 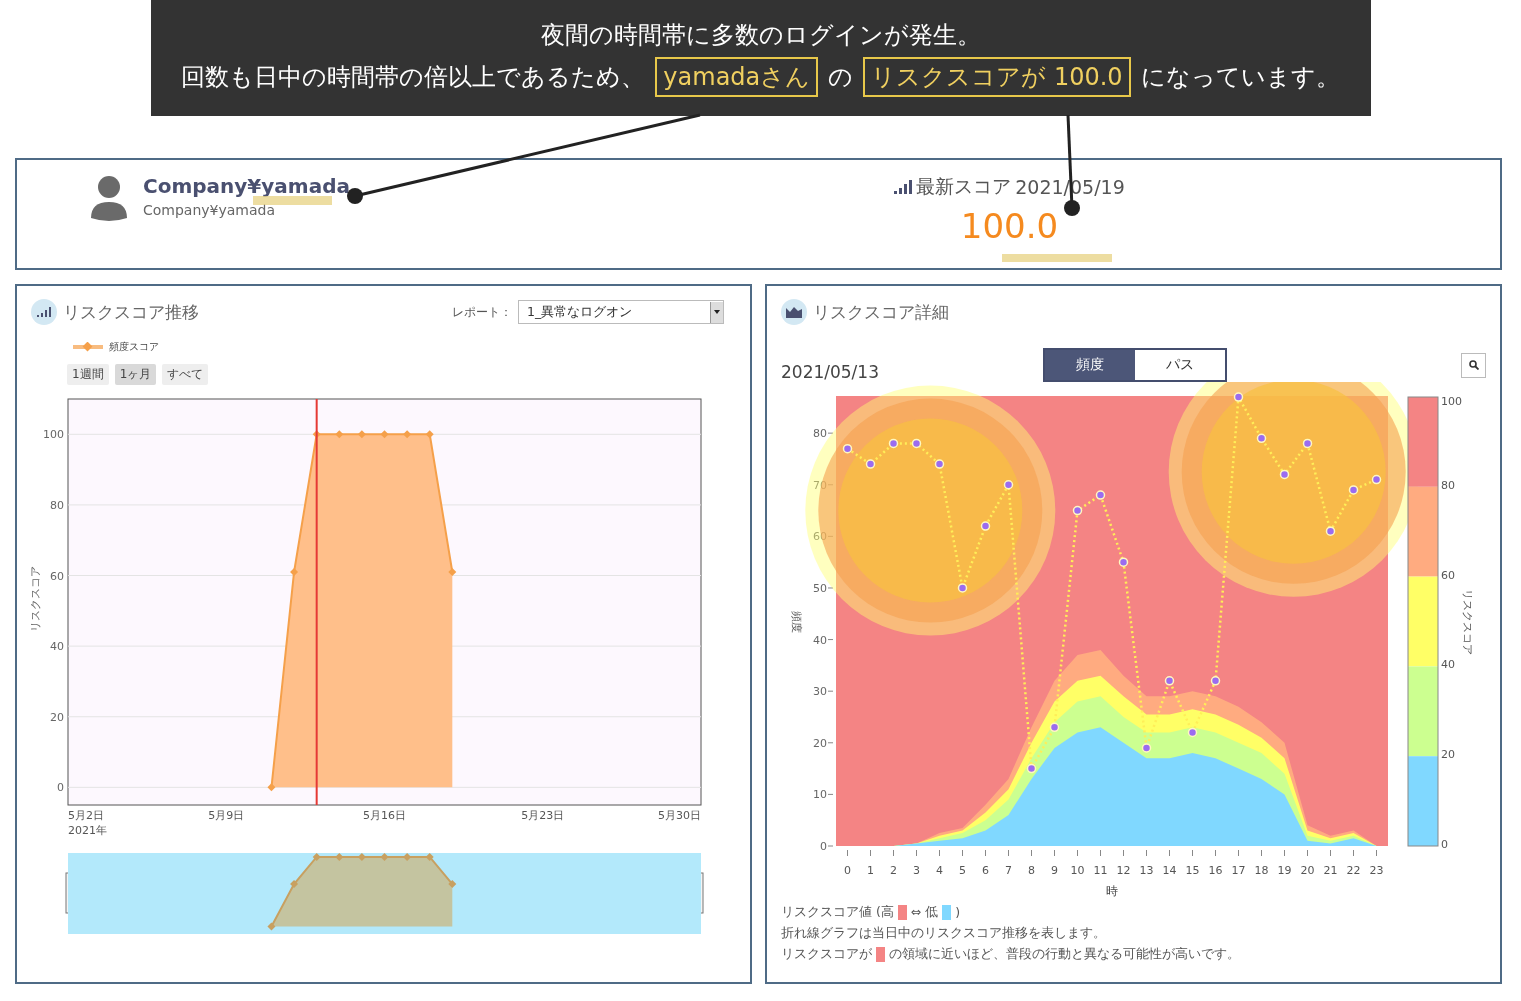 What do you see at coordinates (57, 576) in the screenshot?
I see `axis-tick-label: 60` at bounding box center [57, 576].